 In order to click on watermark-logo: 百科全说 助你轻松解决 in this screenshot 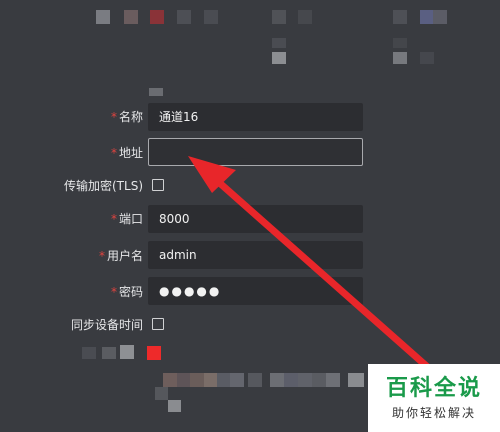, I will do `click(434, 398)`.